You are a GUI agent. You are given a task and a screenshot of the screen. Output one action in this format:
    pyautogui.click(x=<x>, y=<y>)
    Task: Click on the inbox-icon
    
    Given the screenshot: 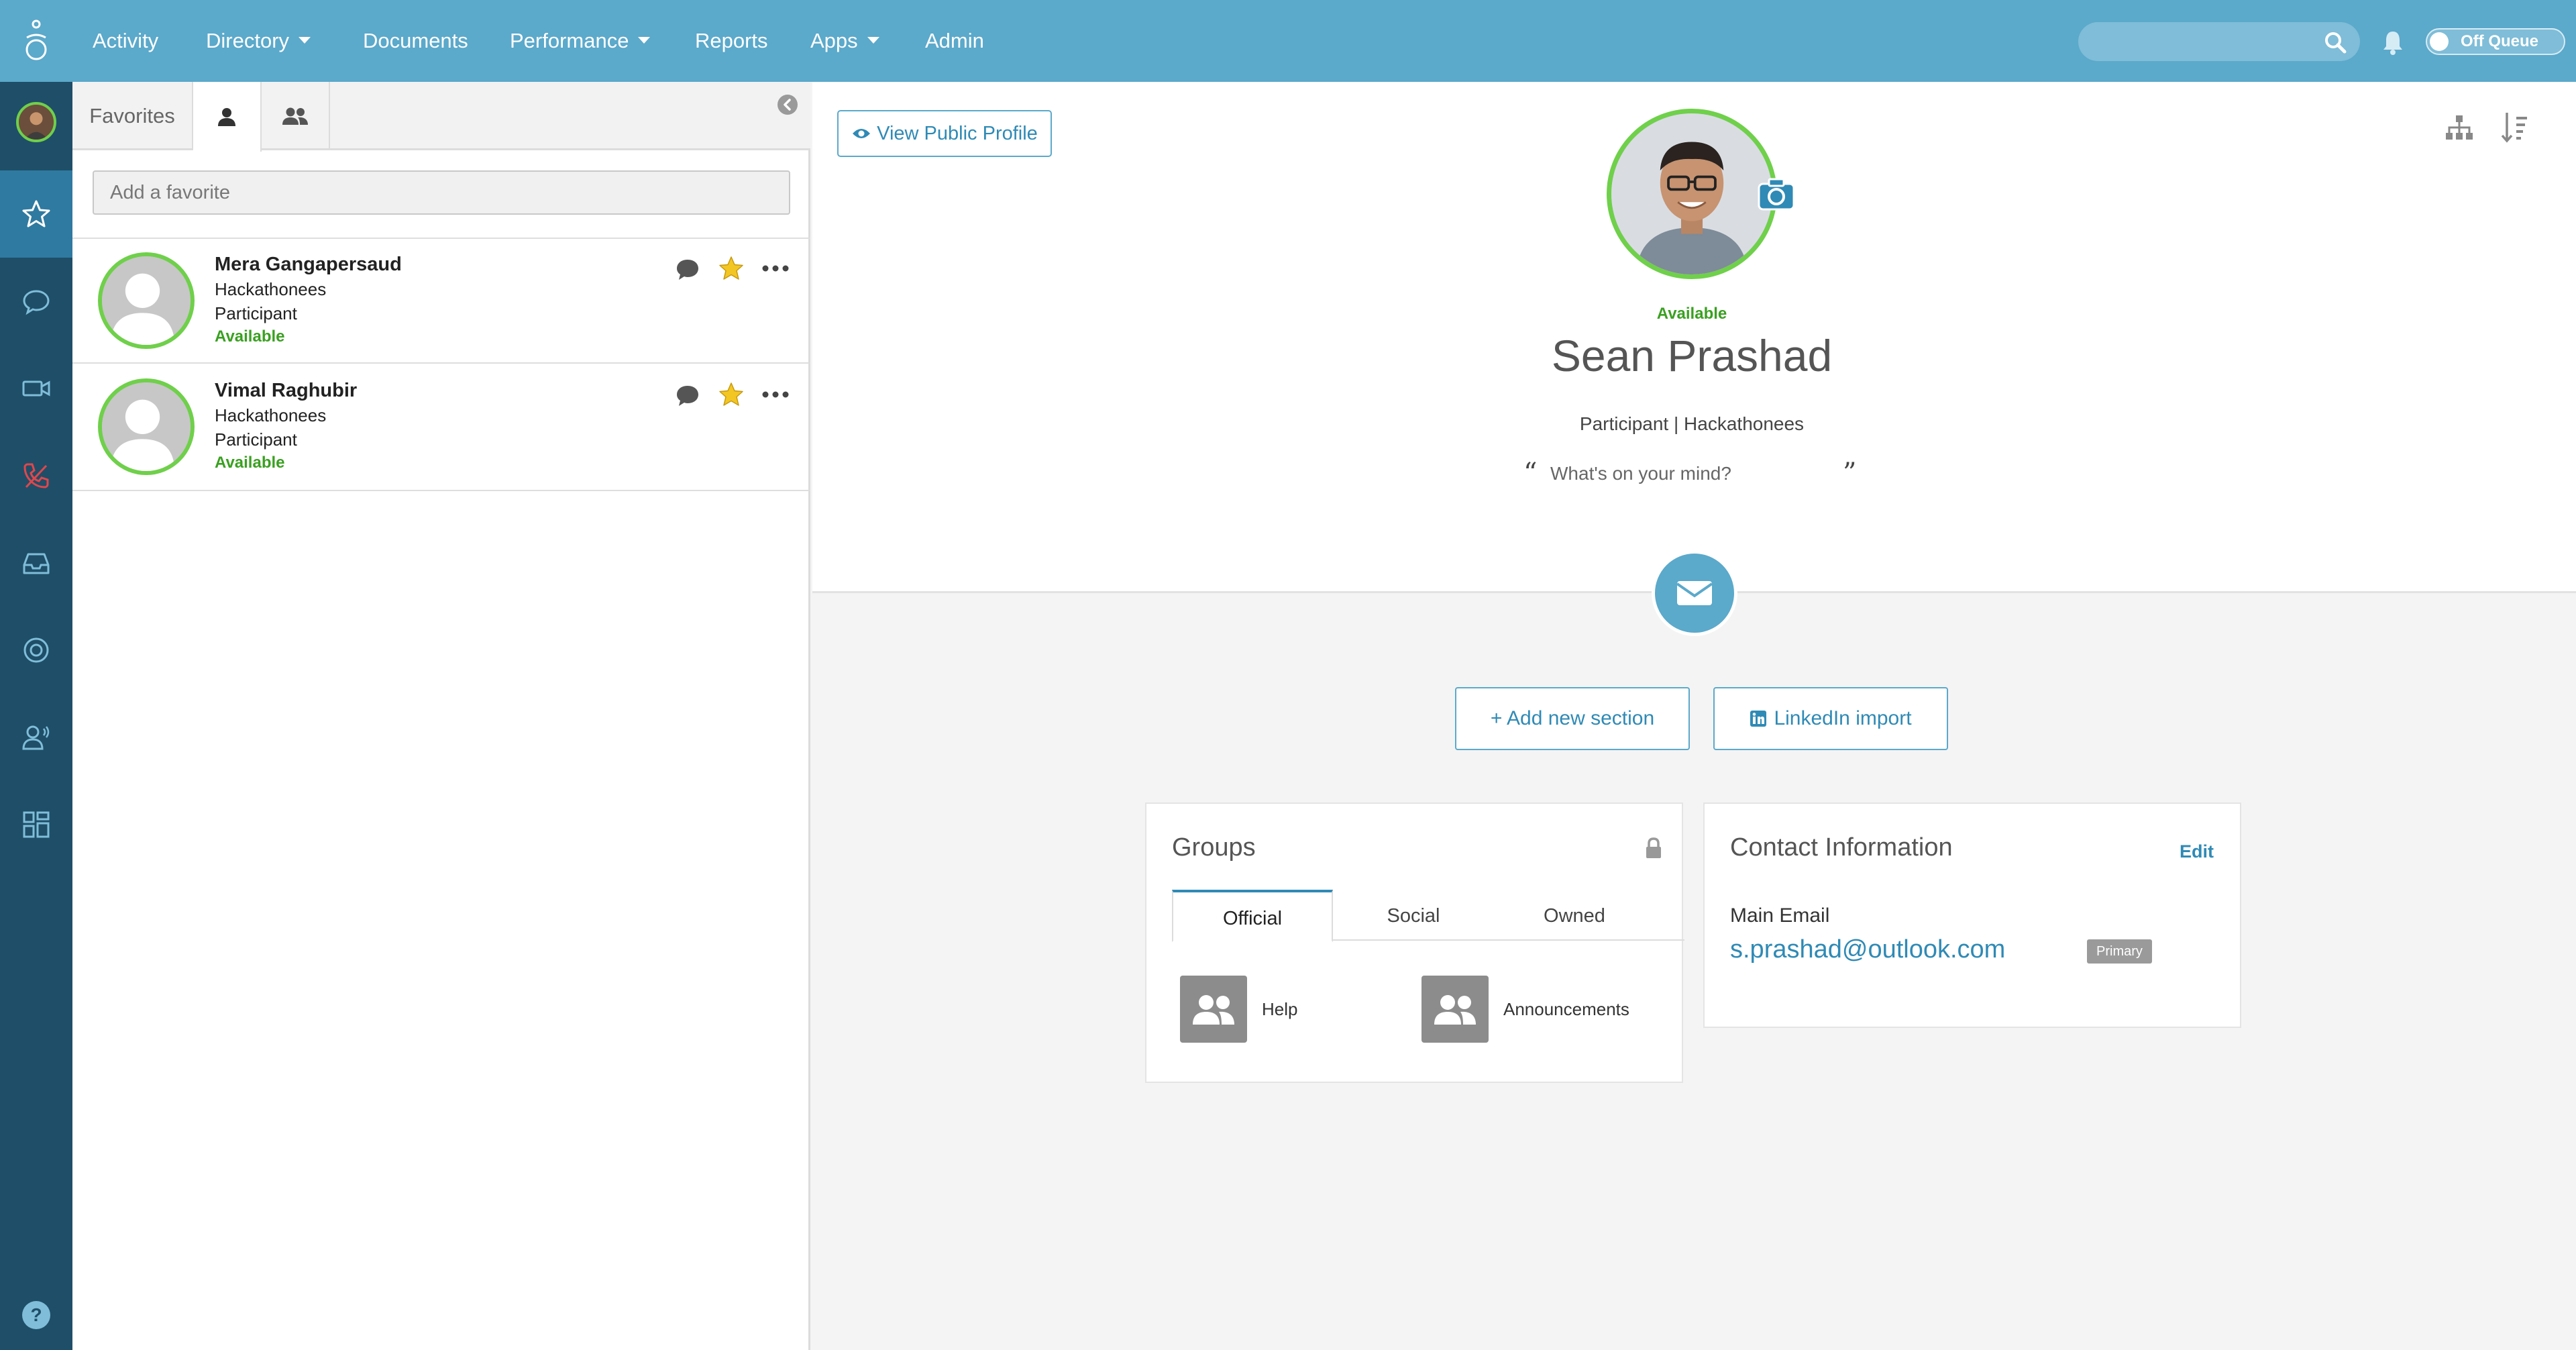 What is the action you would take?
    pyautogui.click(x=36, y=563)
    